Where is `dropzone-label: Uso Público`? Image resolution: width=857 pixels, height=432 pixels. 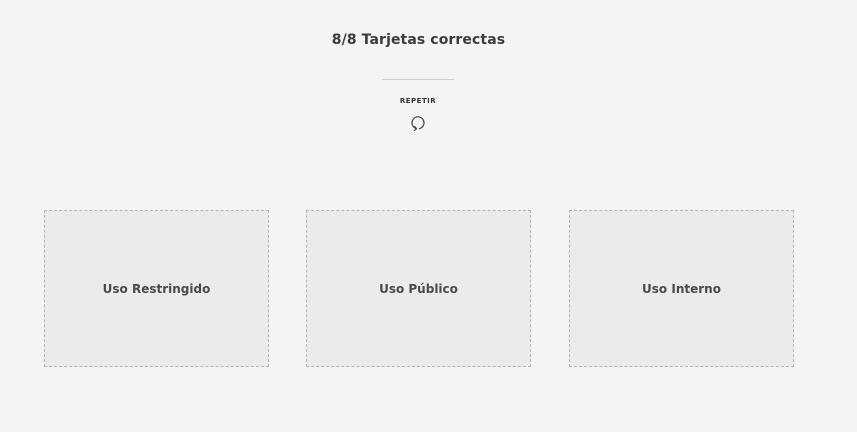
dropzone-label: Uso Público is located at coordinates (418, 288).